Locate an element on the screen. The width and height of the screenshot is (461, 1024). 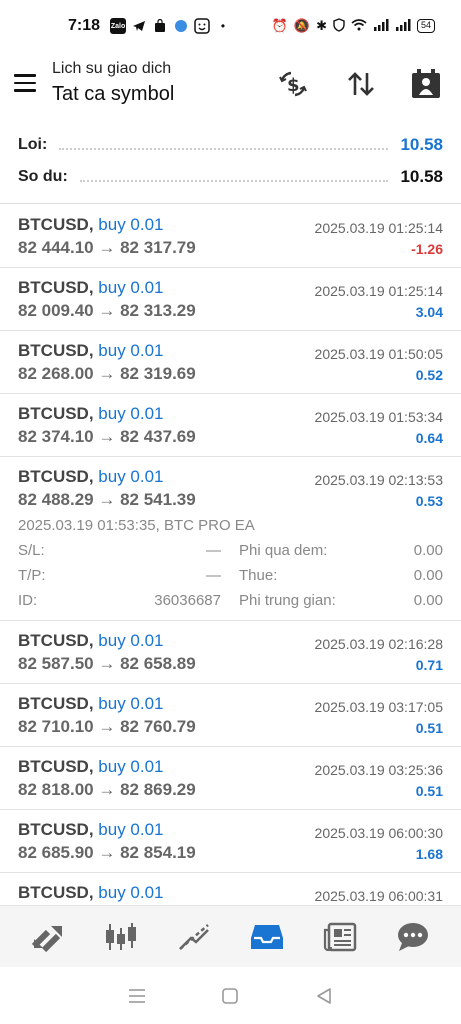
back-icon is located at coordinates (324, 996).